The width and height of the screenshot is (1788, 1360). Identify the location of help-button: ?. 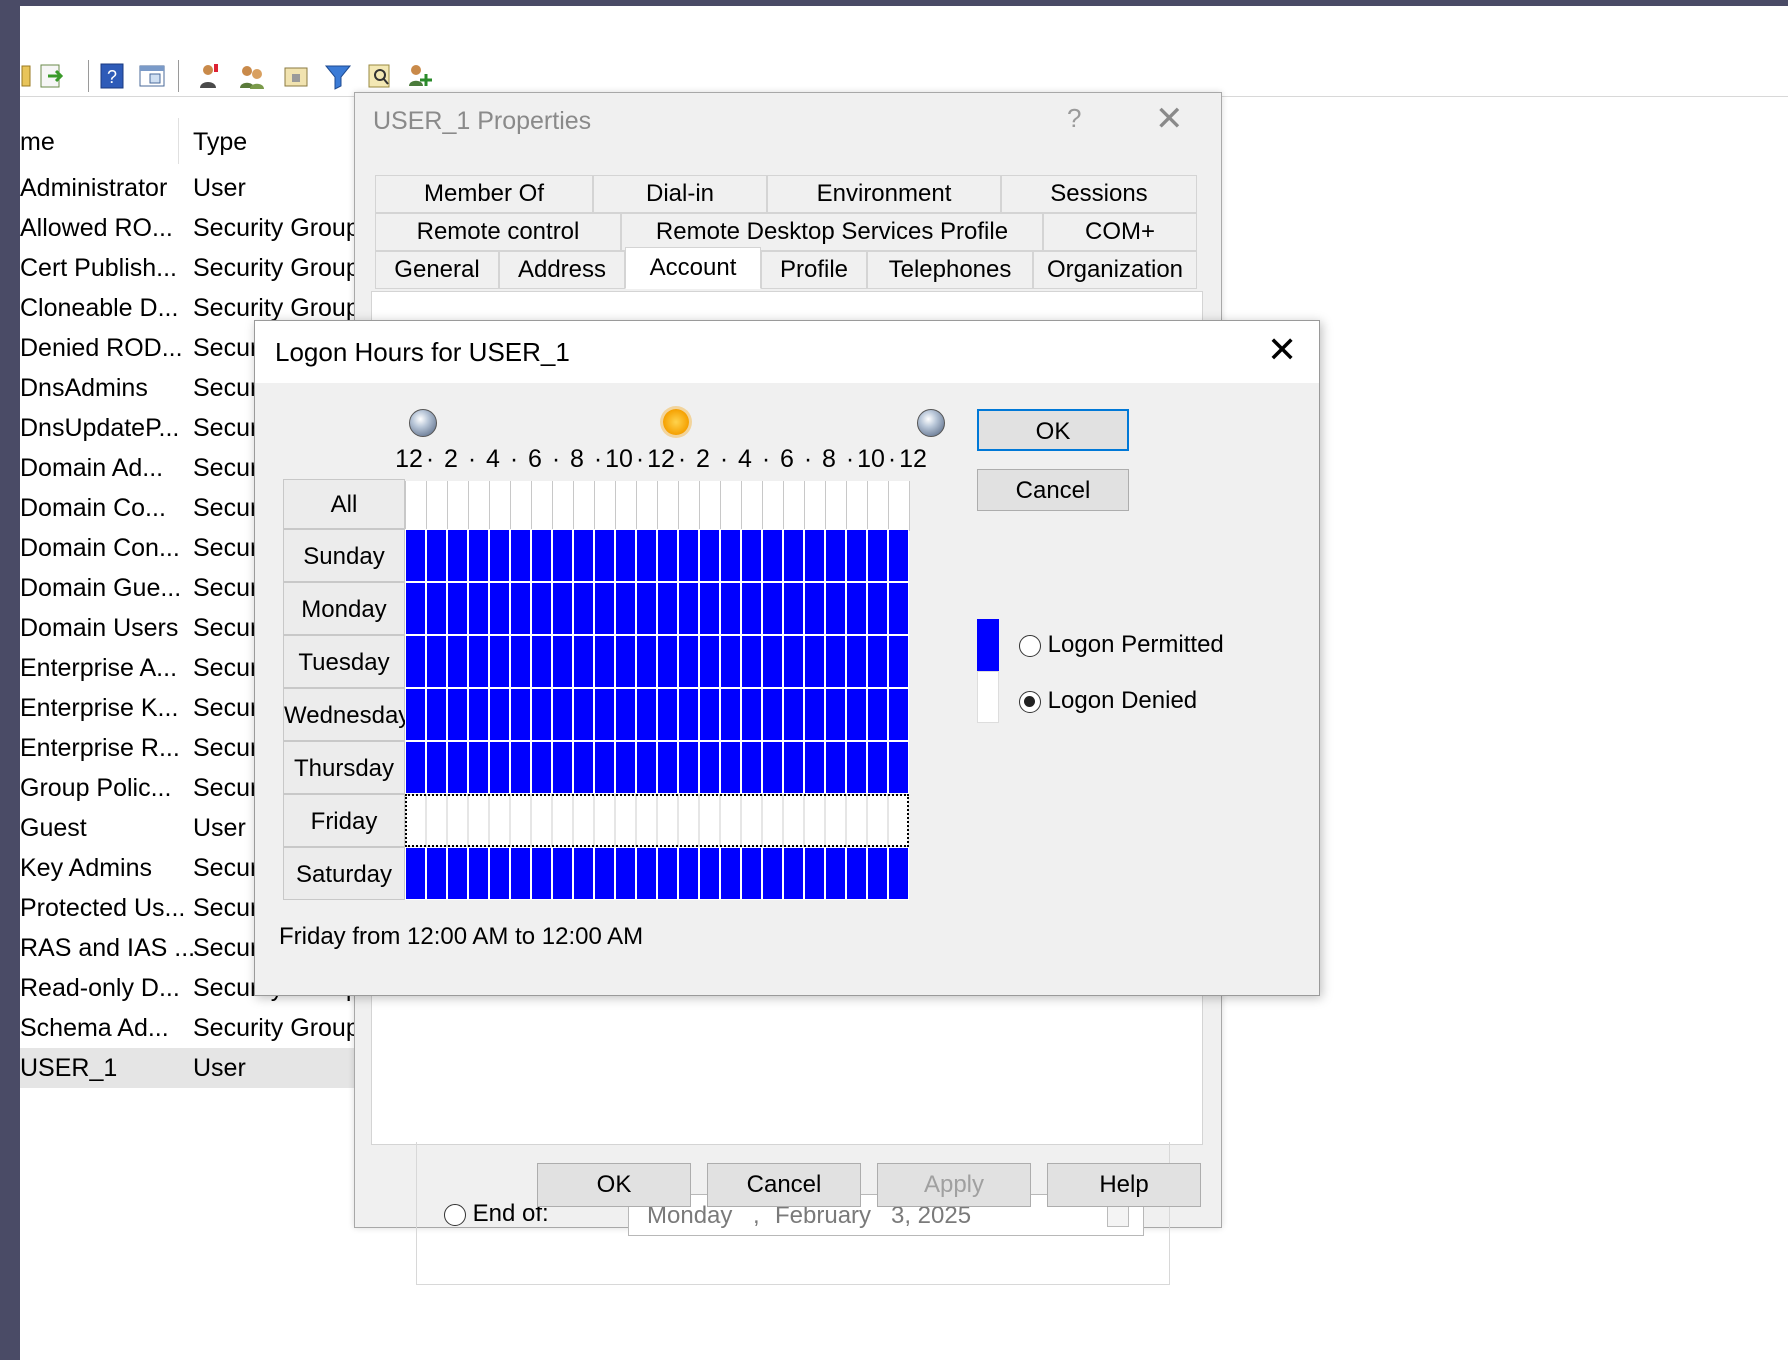
(1074, 118).